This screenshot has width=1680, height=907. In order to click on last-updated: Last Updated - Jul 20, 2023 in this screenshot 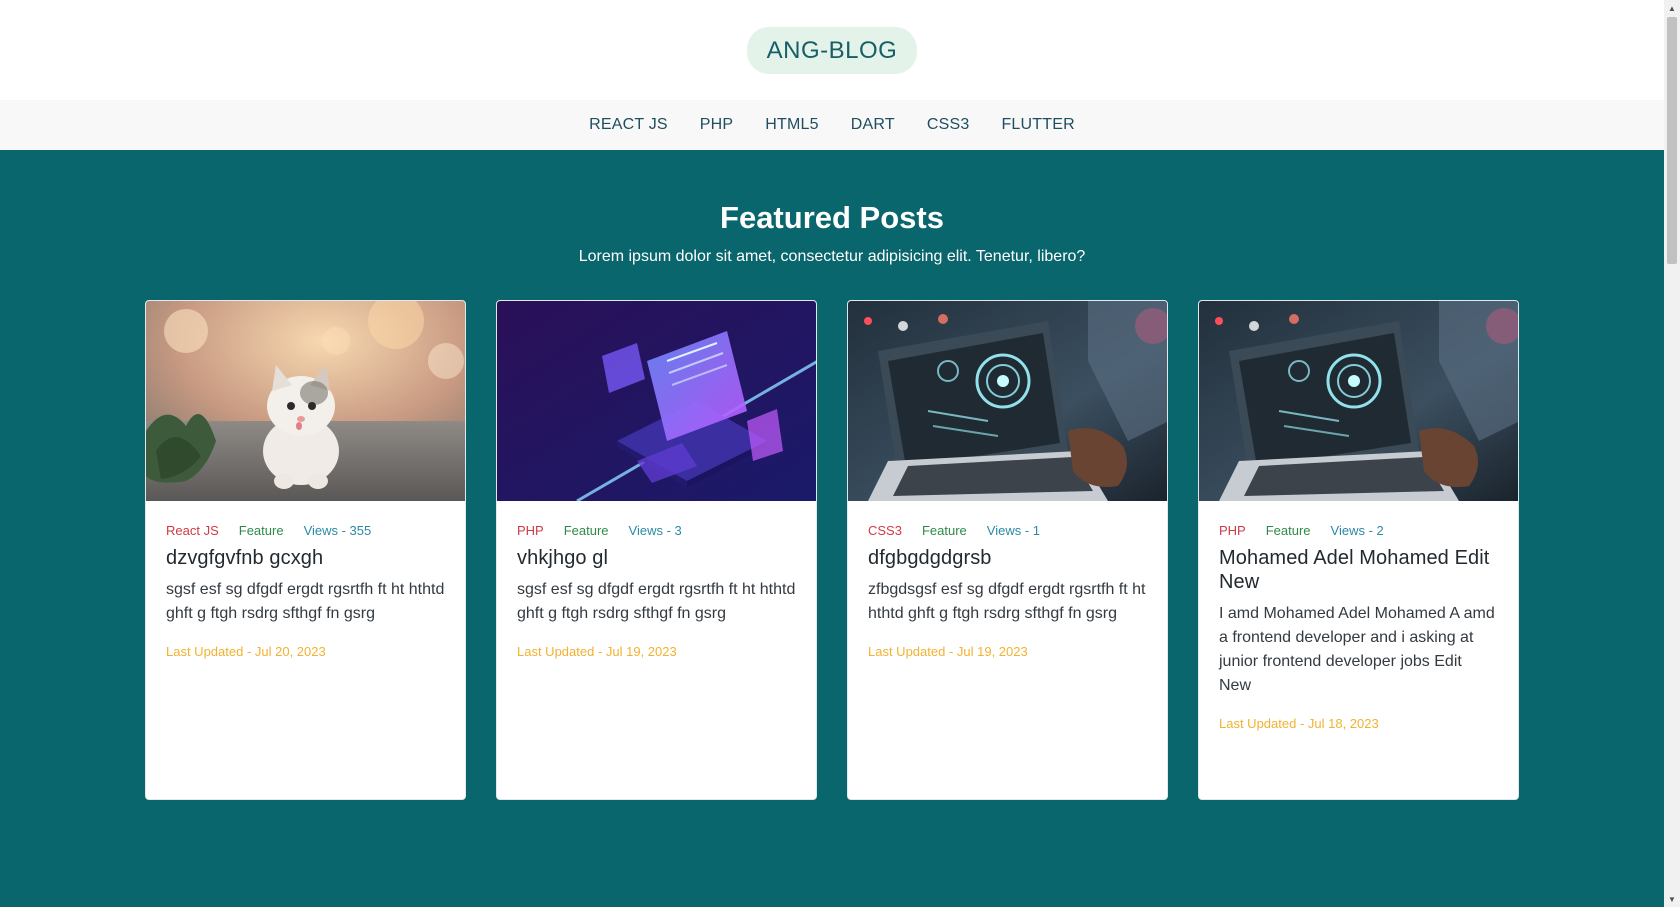, I will do `click(246, 651)`.